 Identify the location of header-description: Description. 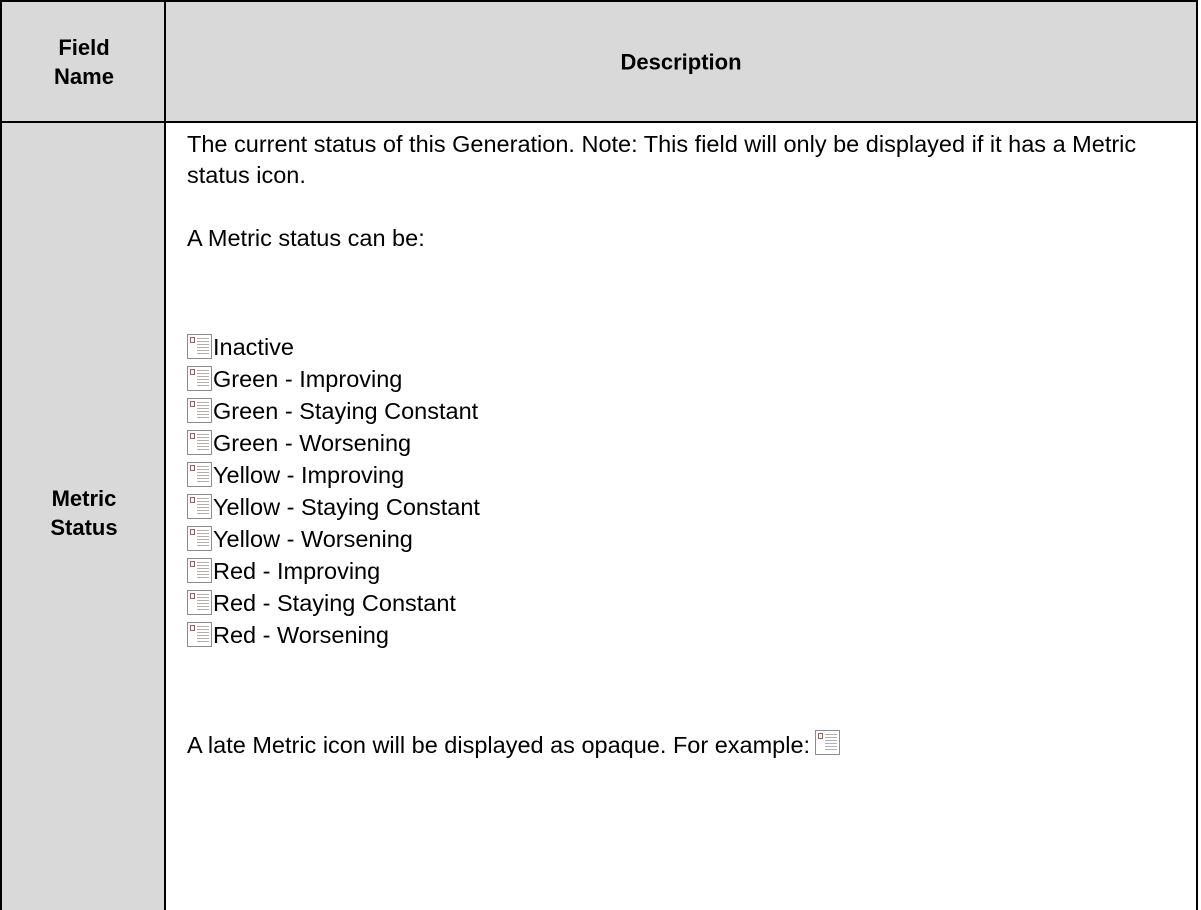
(681, 61).